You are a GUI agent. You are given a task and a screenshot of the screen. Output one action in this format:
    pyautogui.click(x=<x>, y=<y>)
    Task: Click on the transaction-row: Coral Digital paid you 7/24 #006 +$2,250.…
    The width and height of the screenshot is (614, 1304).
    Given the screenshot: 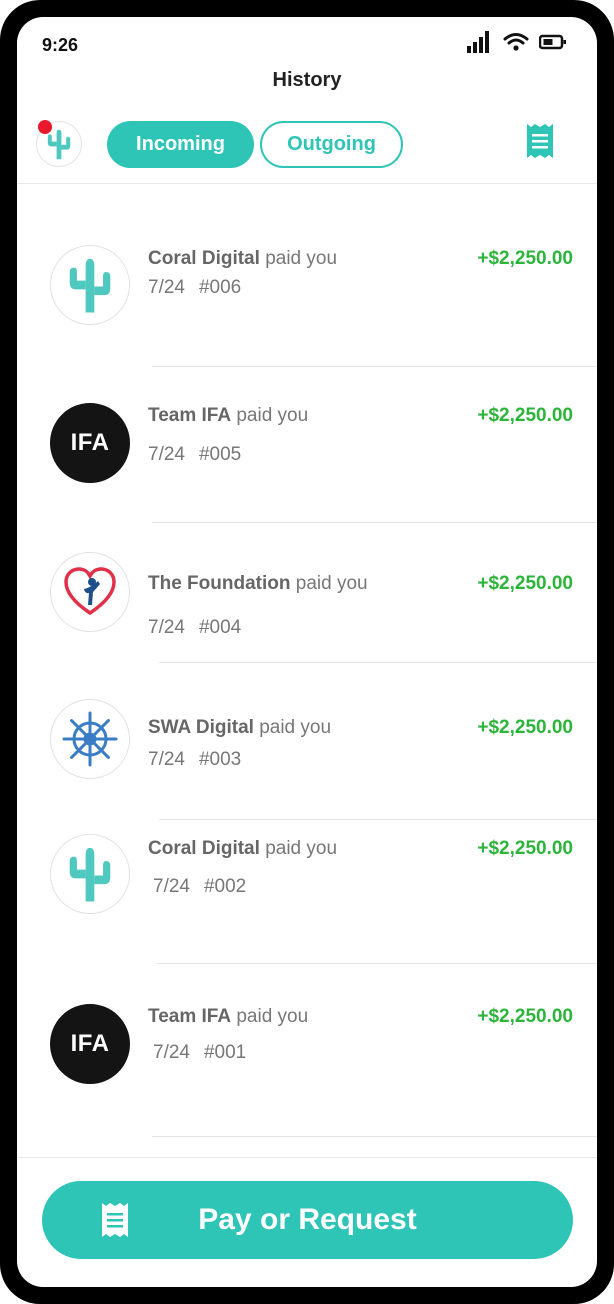 What is the action you would take?
    pyautogui.click(x=307, y=292)
    